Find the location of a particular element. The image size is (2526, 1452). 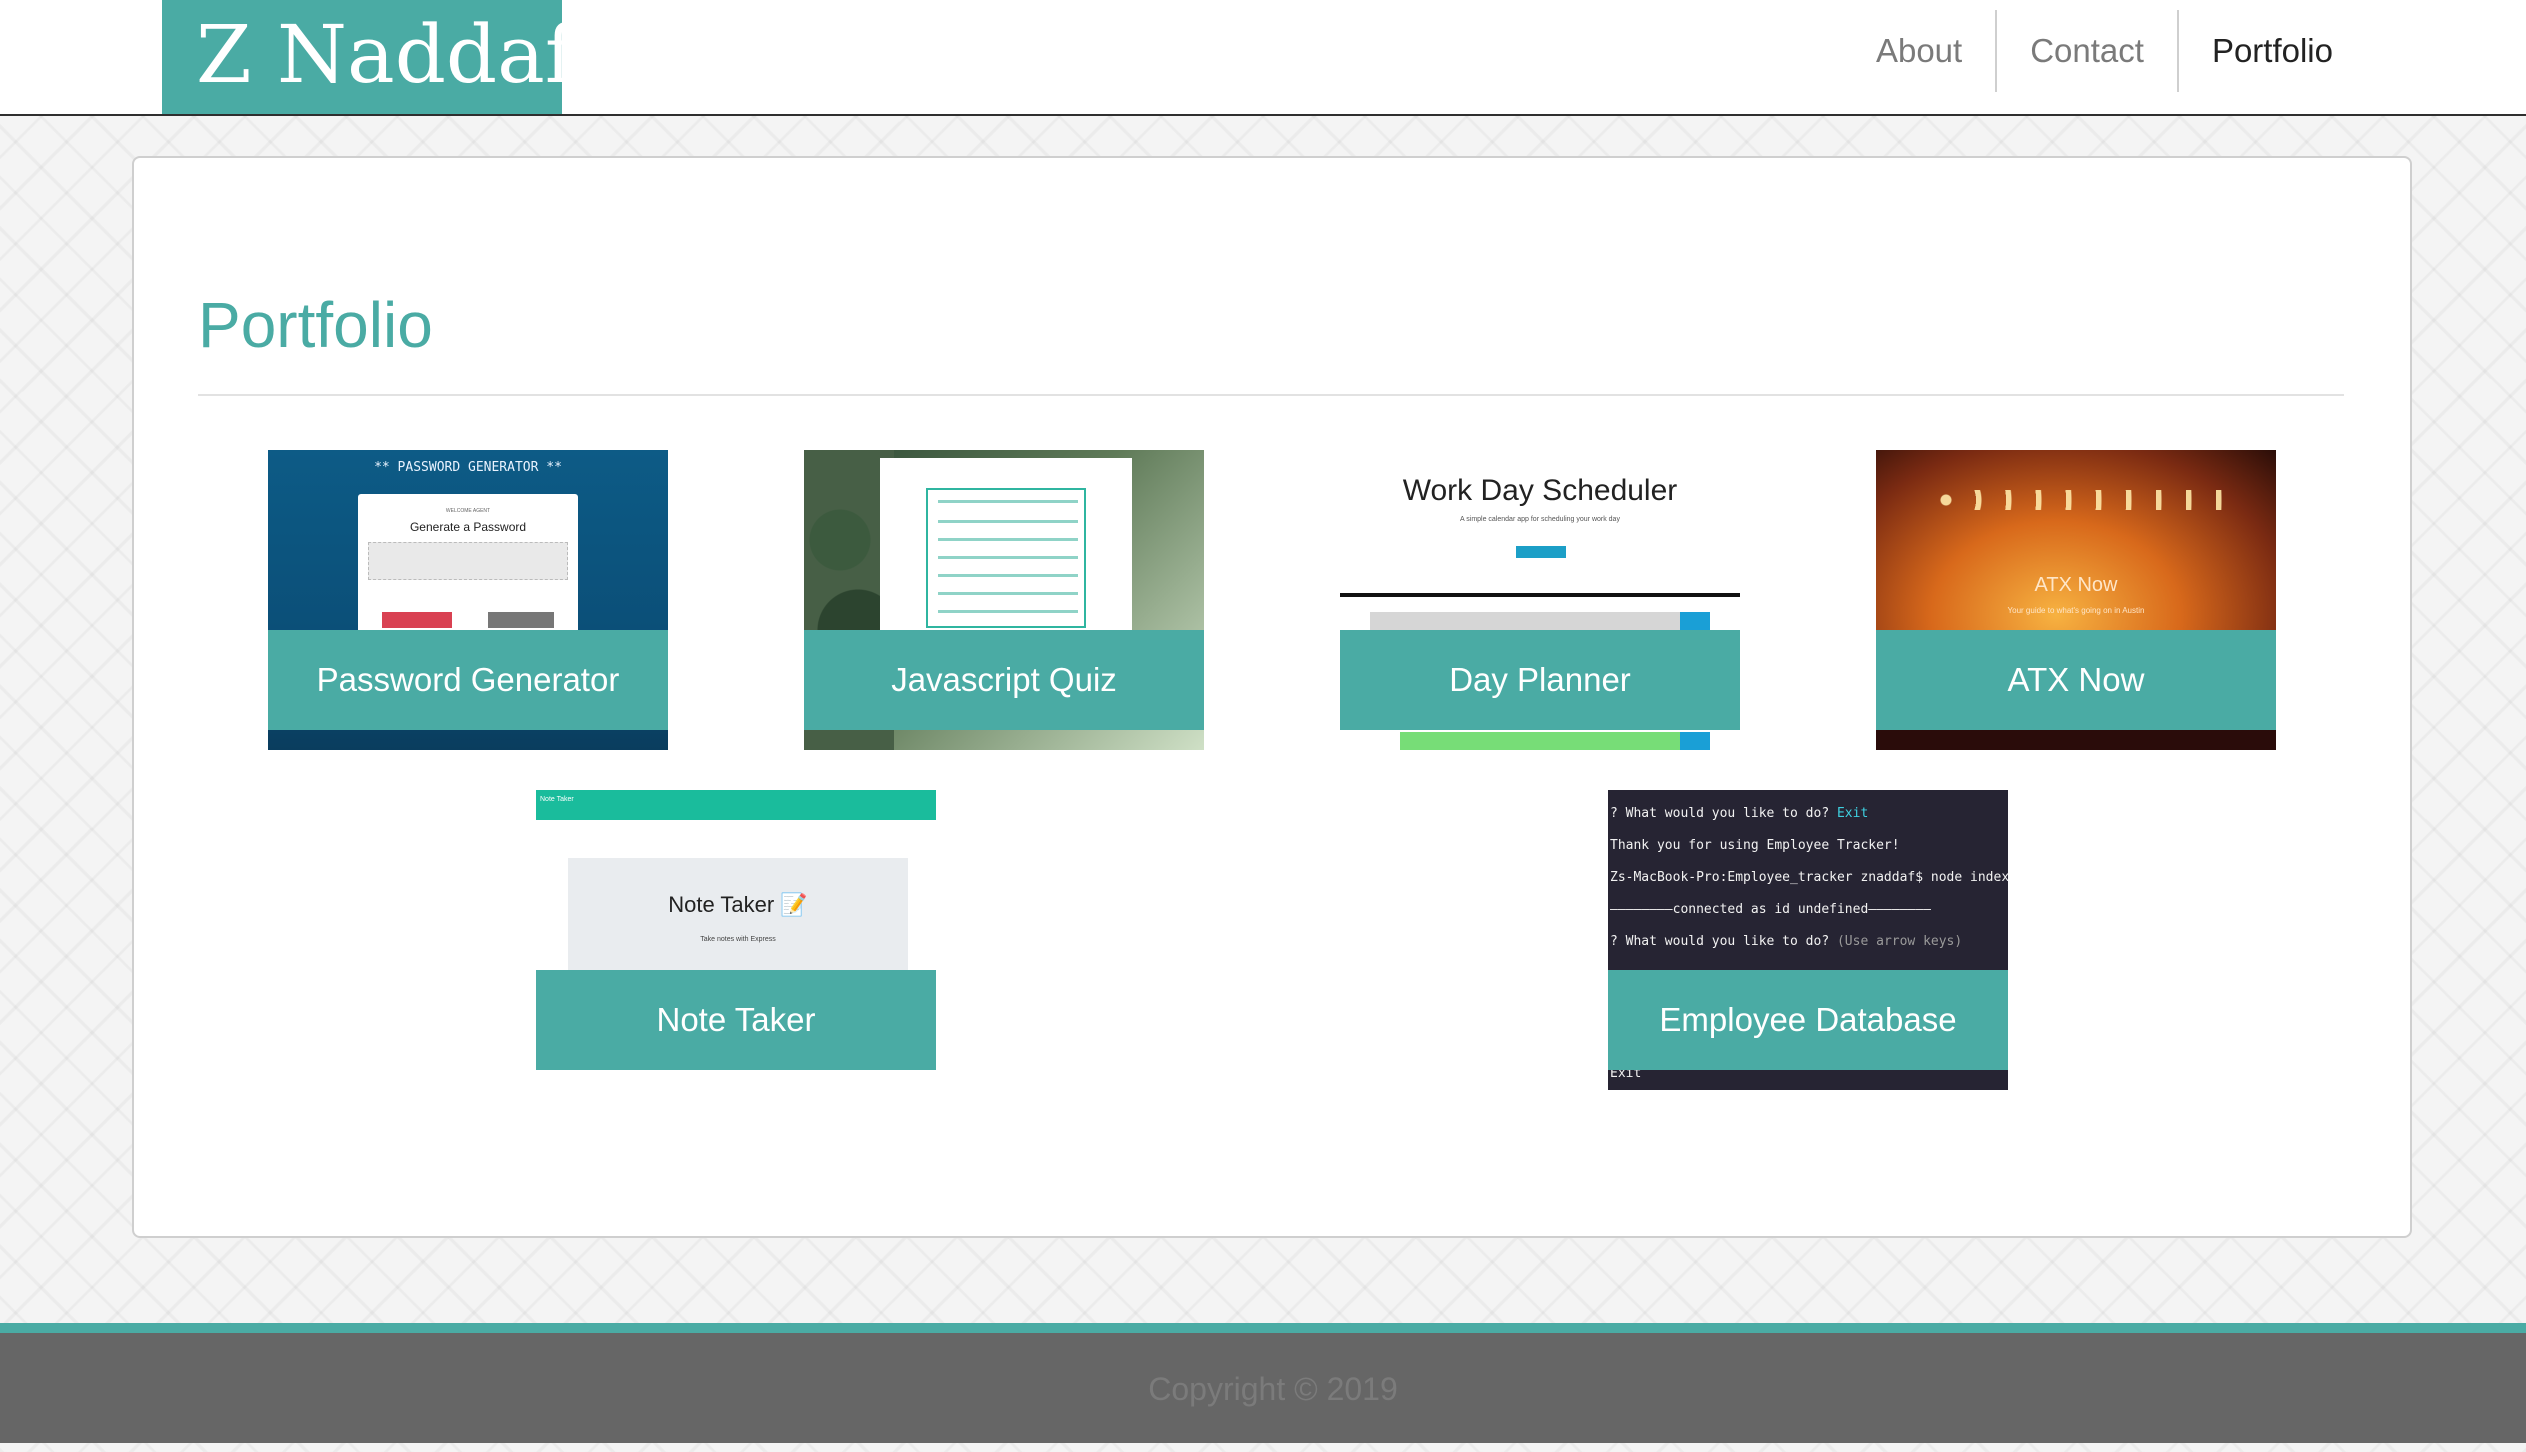

thumb-crowd is located at coordinates (2076, 740).